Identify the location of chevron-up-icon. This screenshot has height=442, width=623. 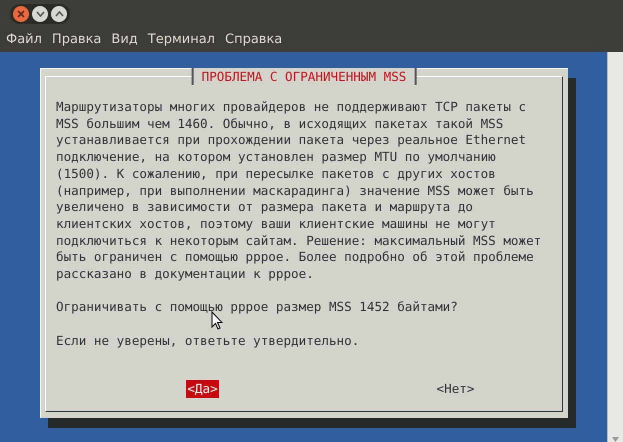
(59, 14).